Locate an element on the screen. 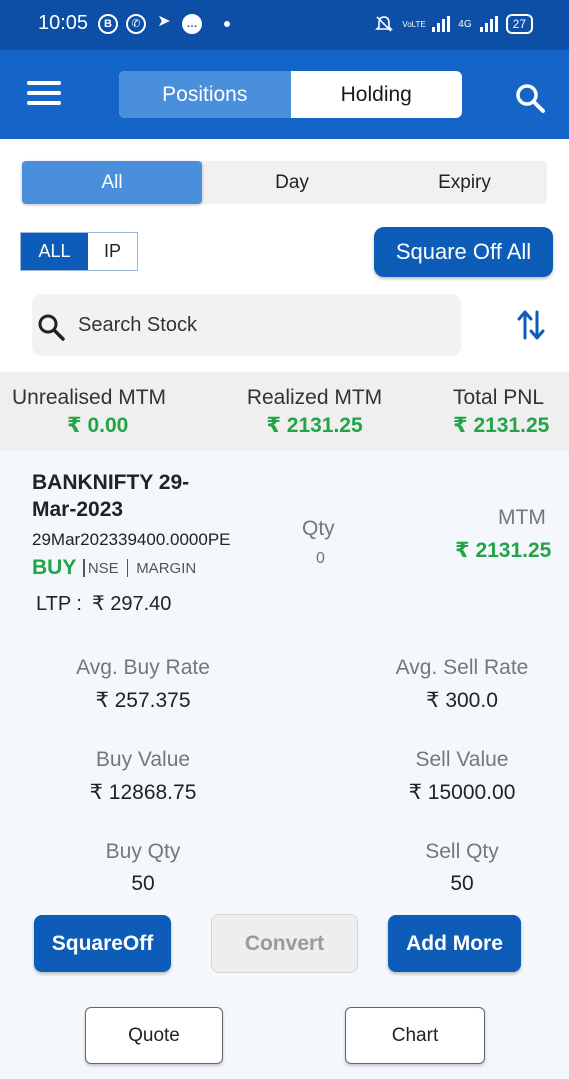 The width and height of the screenshot is (569, 1079). search-box is located at coordinates (246, 325).